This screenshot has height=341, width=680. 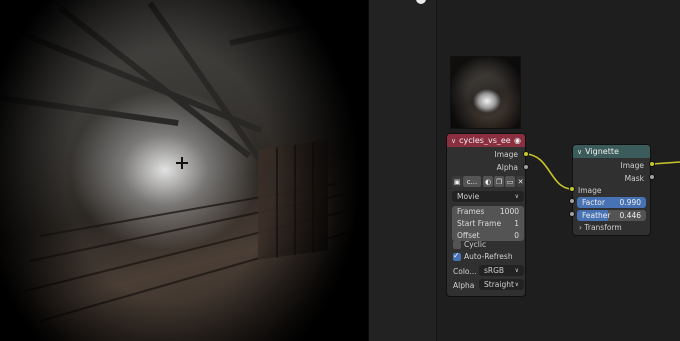 What do you see at coordinates (630, 215) in the screenshot?
I see `feather-value: 0.446` at bounding box center [630, 215].